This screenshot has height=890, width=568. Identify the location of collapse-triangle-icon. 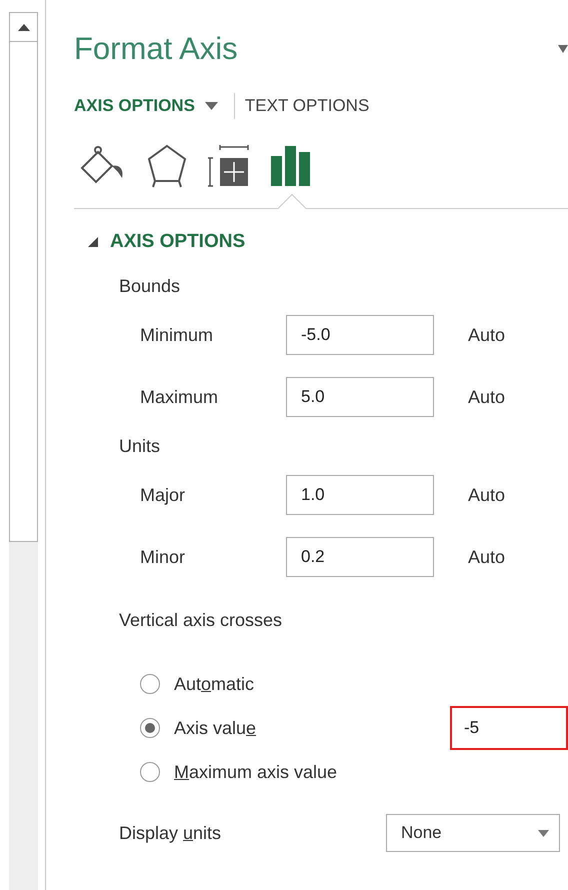
(93, 242).